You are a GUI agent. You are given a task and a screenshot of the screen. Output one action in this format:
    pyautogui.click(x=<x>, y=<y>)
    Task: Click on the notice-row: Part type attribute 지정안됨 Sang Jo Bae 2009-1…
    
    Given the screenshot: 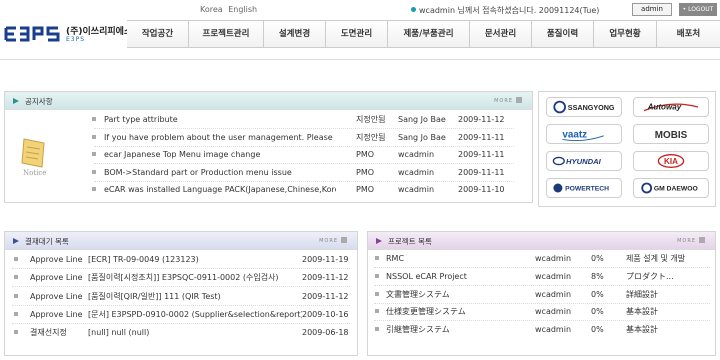 What is the action you would take?
    pyautogui.click(x=305, y=119)
    